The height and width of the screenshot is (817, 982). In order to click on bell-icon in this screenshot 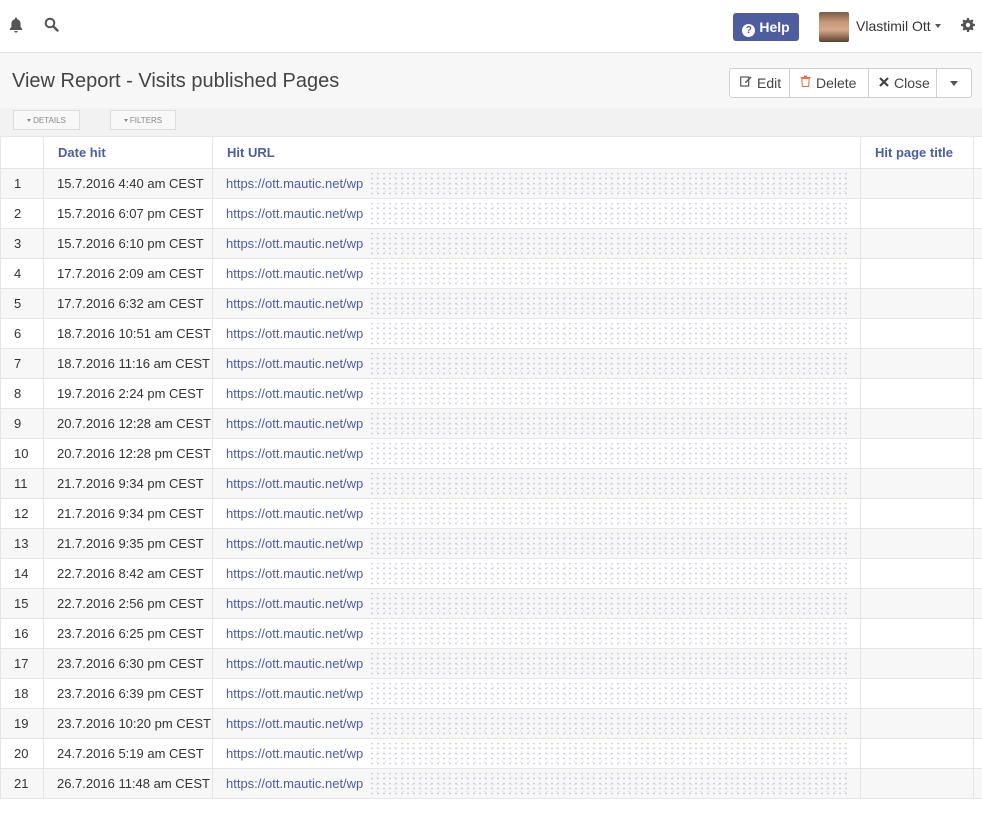, I will do `click(18, 26)`.